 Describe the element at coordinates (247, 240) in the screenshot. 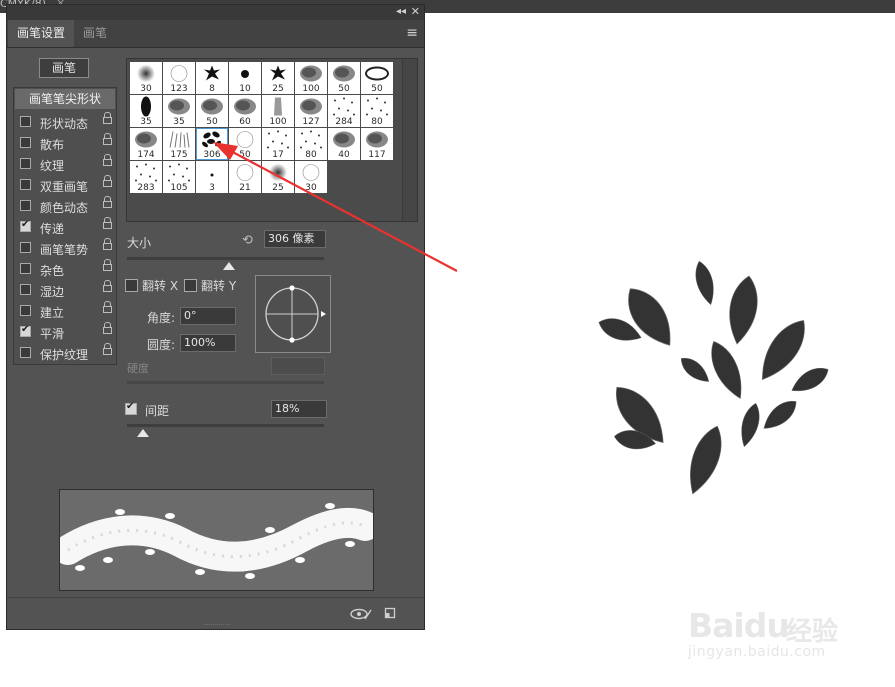

I see `reset-size-icon: ⟲` at that location.